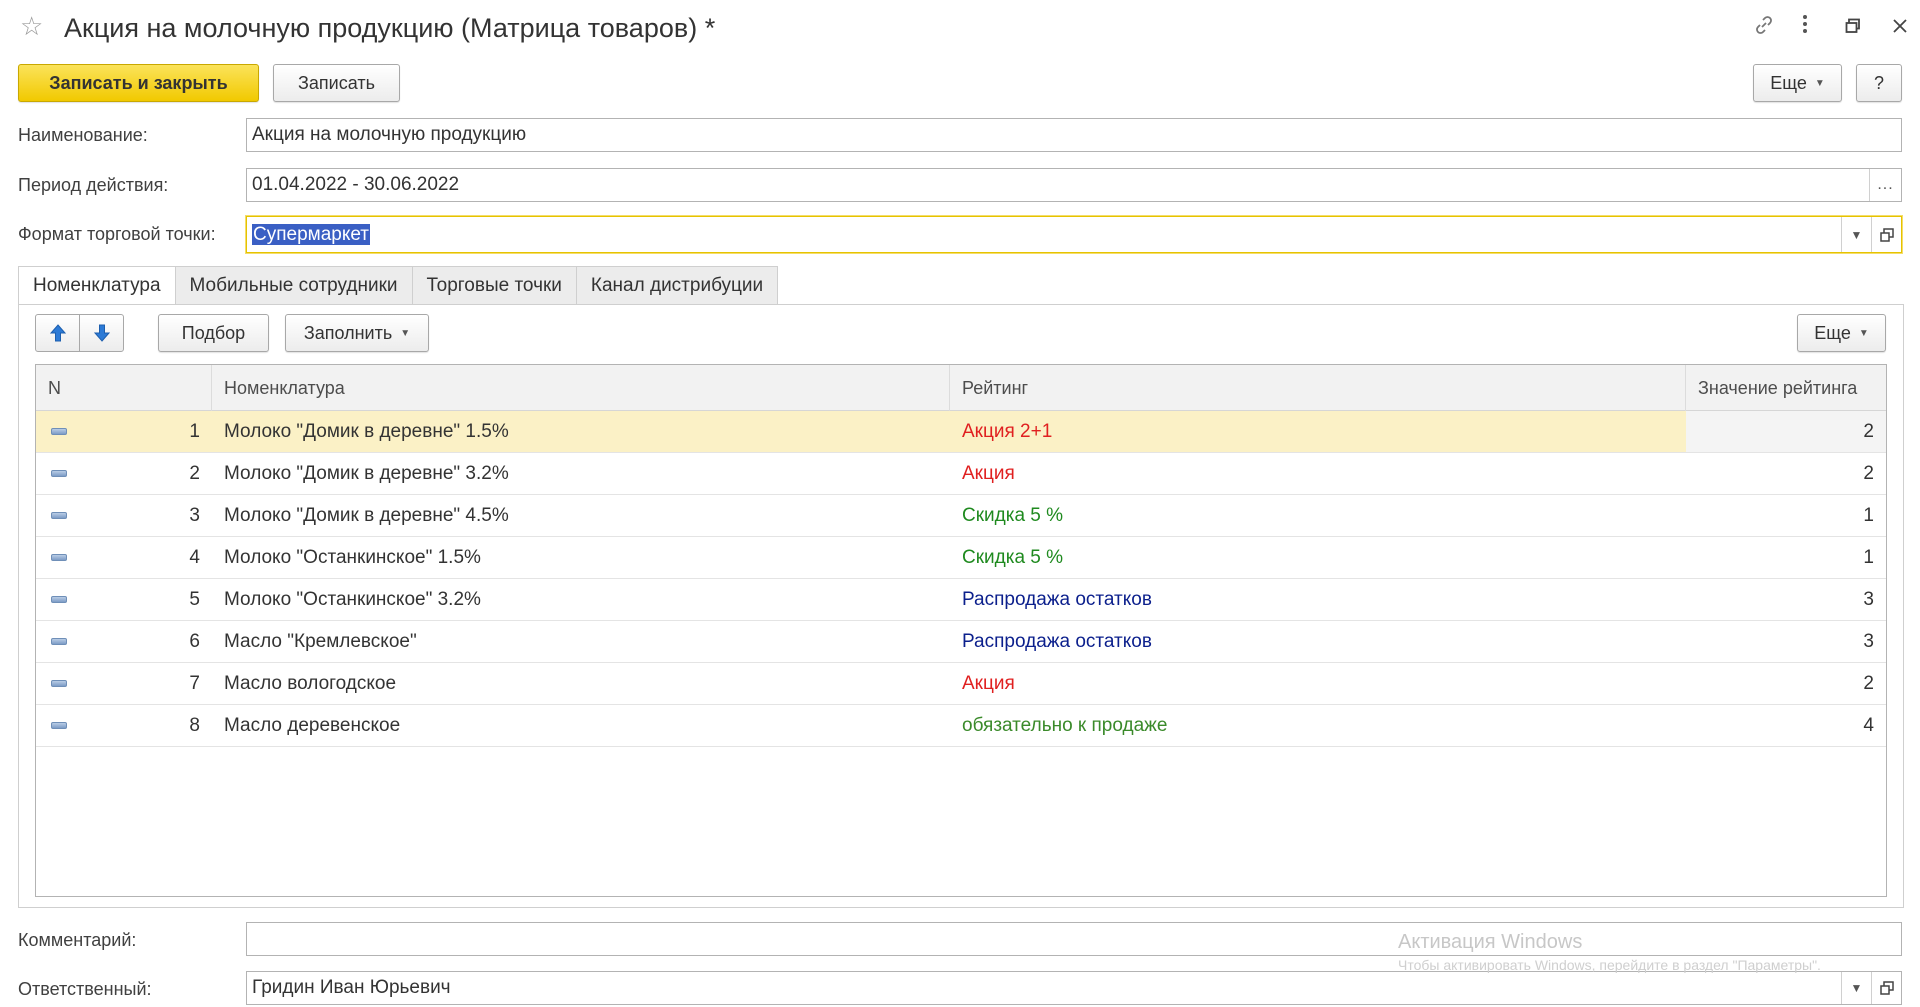 The width and height of the screenshot is (1920, 1007). I want to click on row-product: Масло деревенское, so click(312, 725).